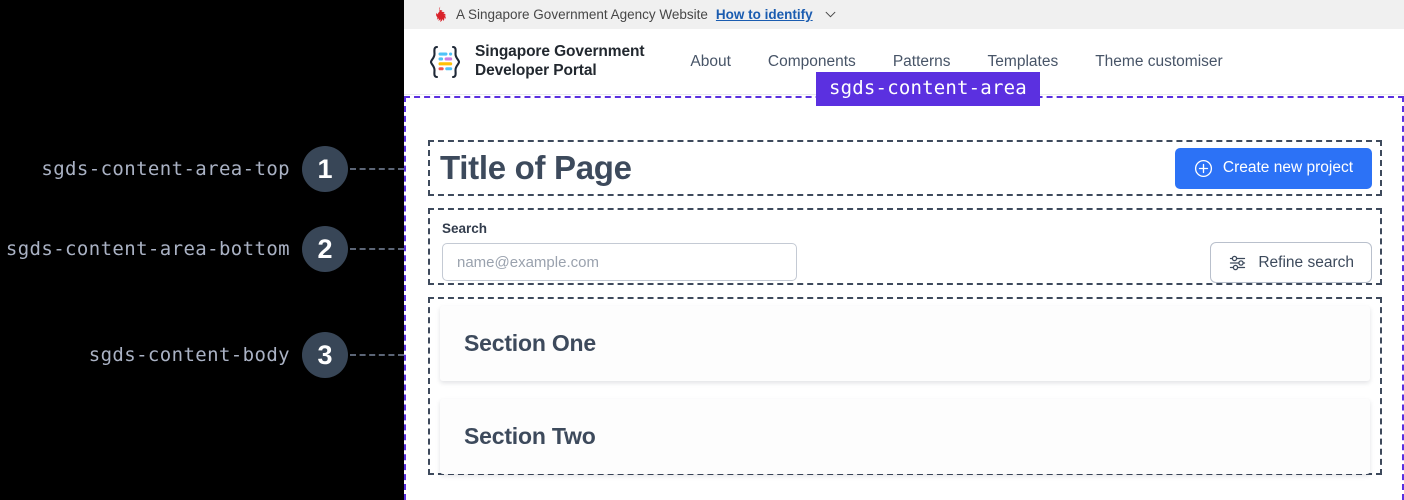  Describe the element at coordinates (830, 14) in the screenshot. I see `chevron-down-icon` at that location.